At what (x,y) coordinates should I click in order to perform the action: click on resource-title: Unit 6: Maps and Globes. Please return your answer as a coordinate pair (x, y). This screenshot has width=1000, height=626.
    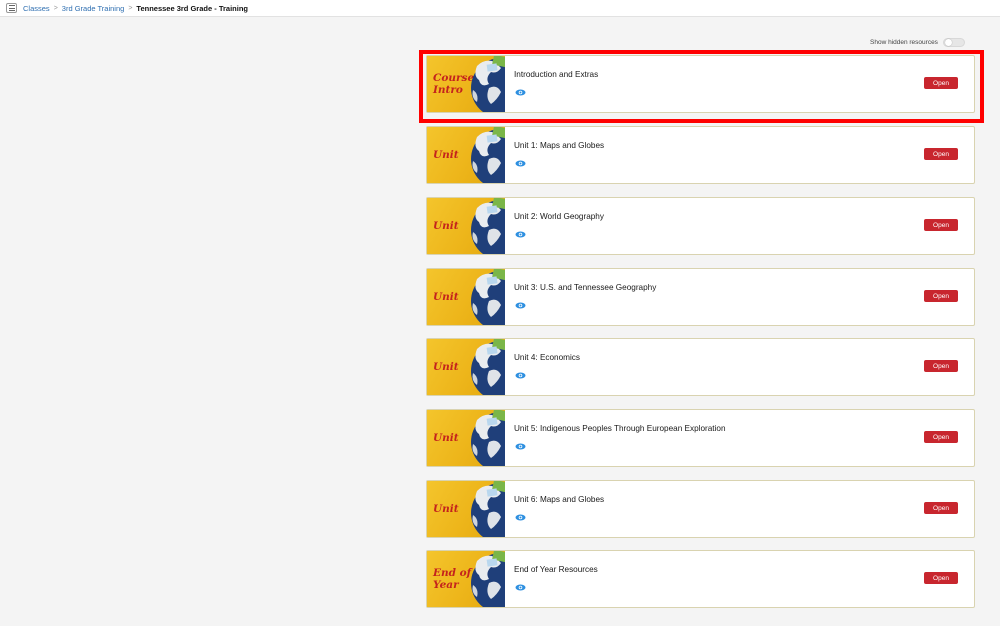
    Looking at the image, I should click on (559, 499).